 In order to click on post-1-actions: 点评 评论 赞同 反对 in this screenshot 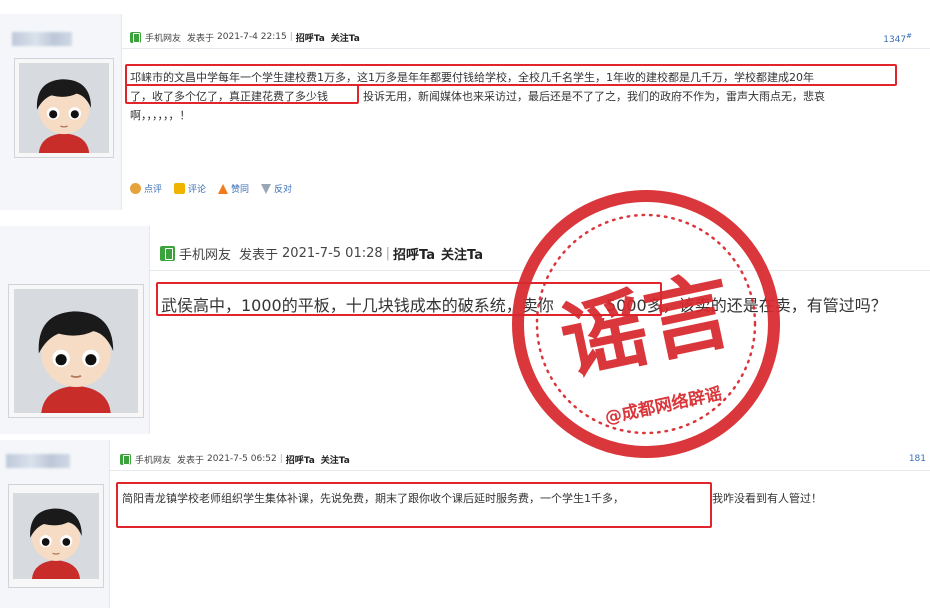, I will do `click(217, 188)`.